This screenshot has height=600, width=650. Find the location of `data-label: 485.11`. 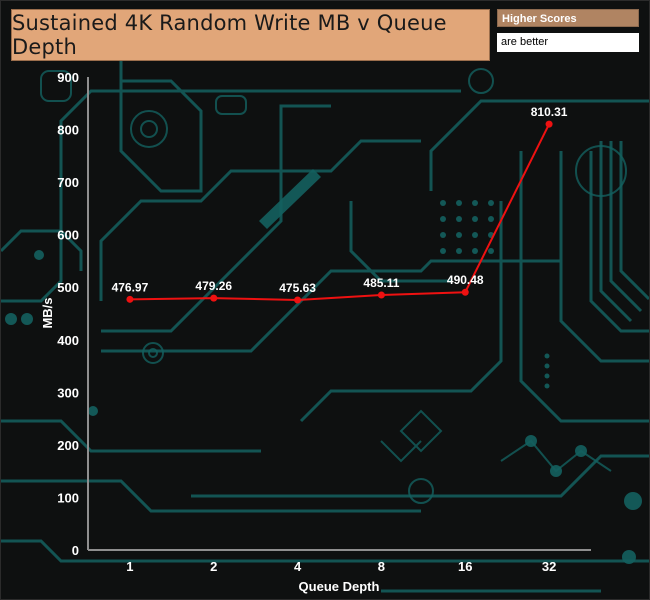

data-label: 485.11 is located at coordinates (381, 283).